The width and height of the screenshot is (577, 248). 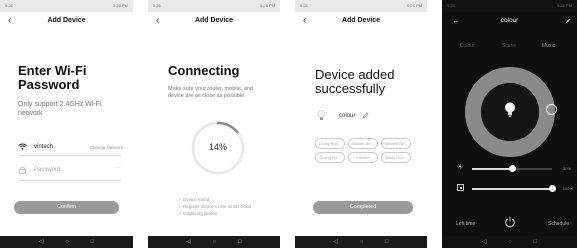 What do you see at coordinates (510, 222) in the screenshot?
I see `power-icon` at bounding box center [510, 222].